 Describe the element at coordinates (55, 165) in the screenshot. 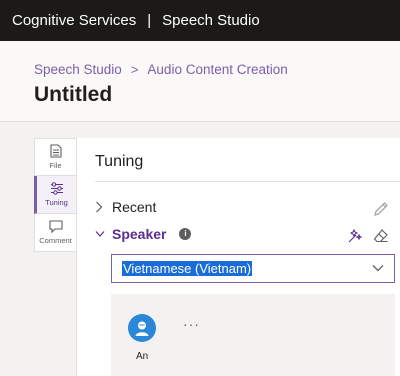

I see `rail-tab-file-label: File` at that location.